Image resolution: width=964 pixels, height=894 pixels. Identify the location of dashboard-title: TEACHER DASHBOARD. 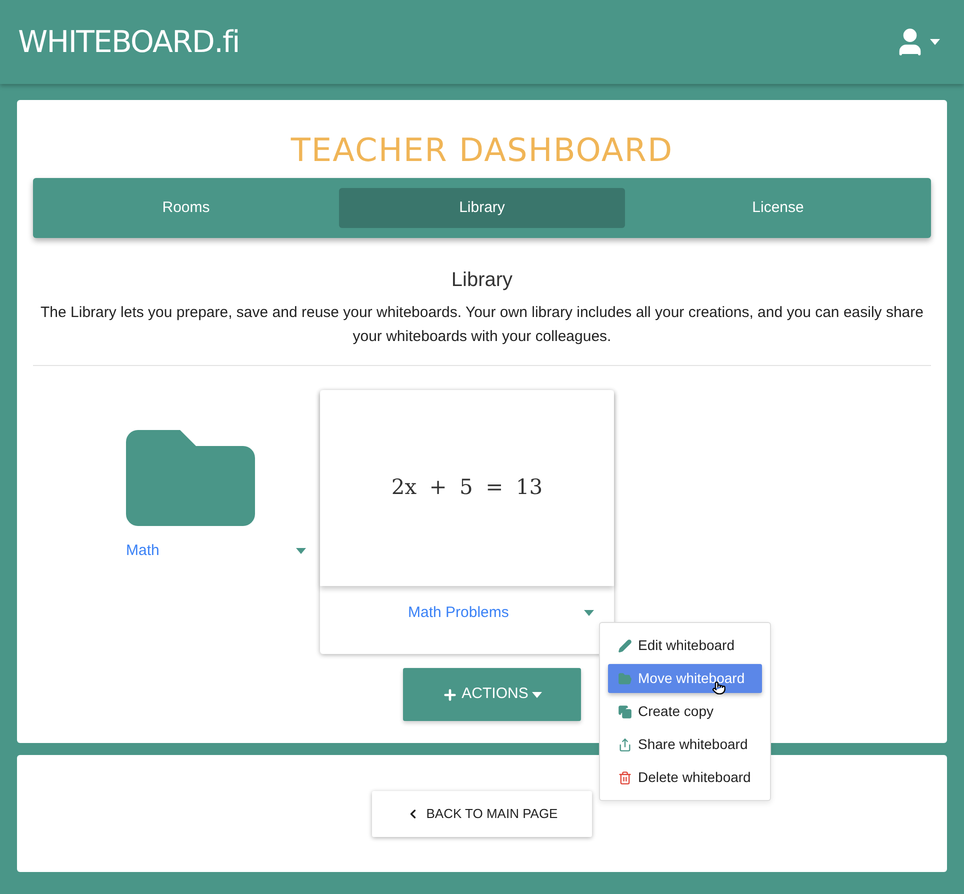
(482, 150).